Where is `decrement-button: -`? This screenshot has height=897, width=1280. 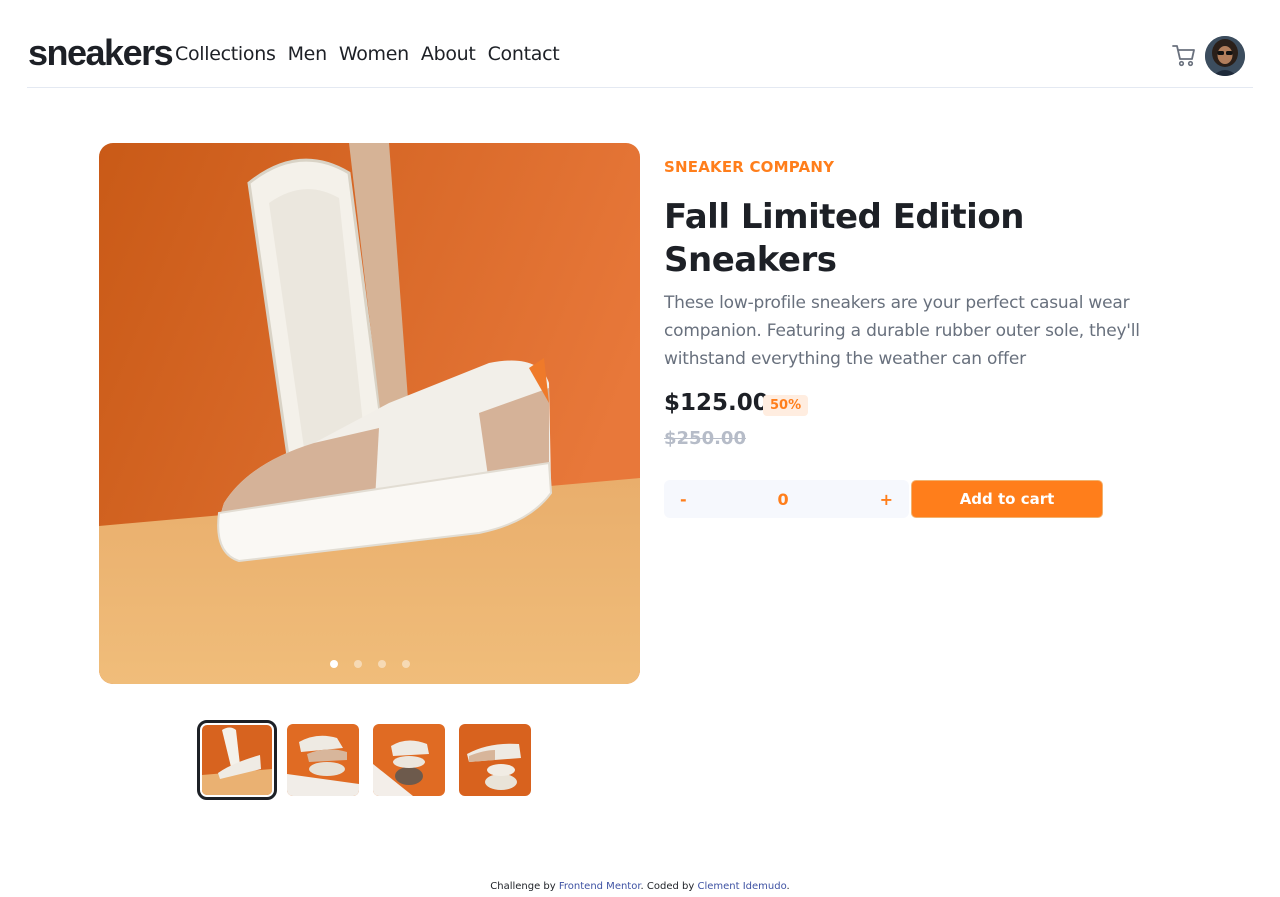
decrement-button: - is located at coordinates (683, 499).